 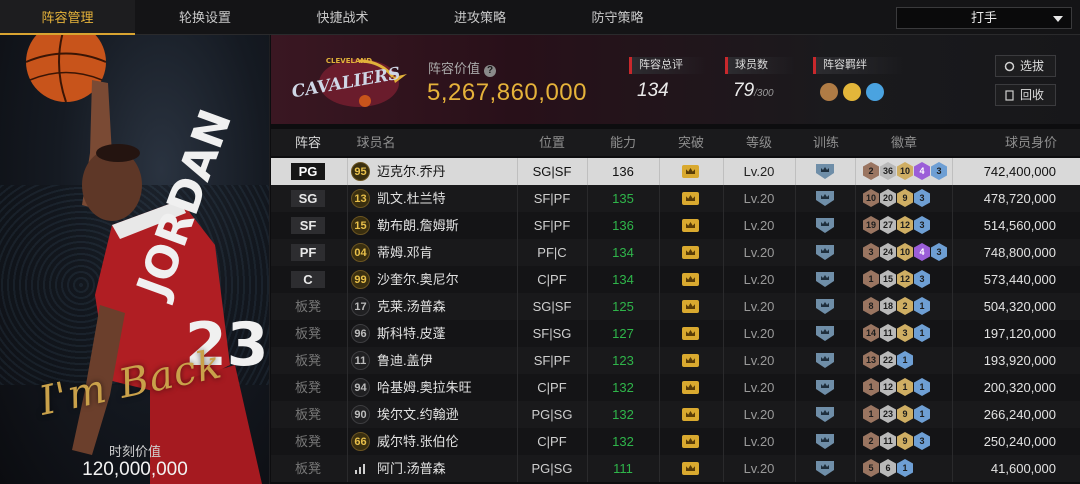 What do you see at coordinates (342, 17) in the screenshot?
I see `tab-quick-tactics: 快捷战术` at bounding box center [342, 17].